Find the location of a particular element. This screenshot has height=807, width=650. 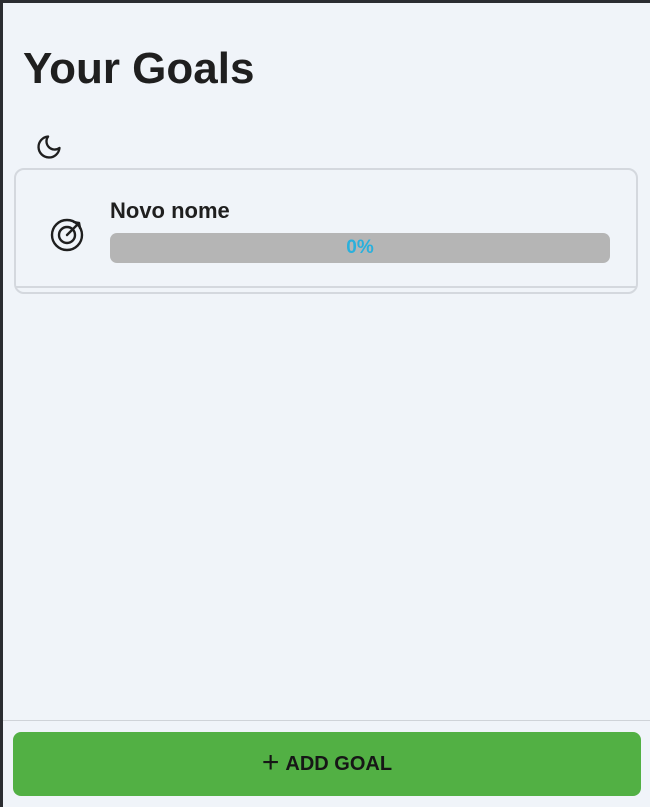

add-goal-button: + ADD GOAL is located at coordinates (327, 764).